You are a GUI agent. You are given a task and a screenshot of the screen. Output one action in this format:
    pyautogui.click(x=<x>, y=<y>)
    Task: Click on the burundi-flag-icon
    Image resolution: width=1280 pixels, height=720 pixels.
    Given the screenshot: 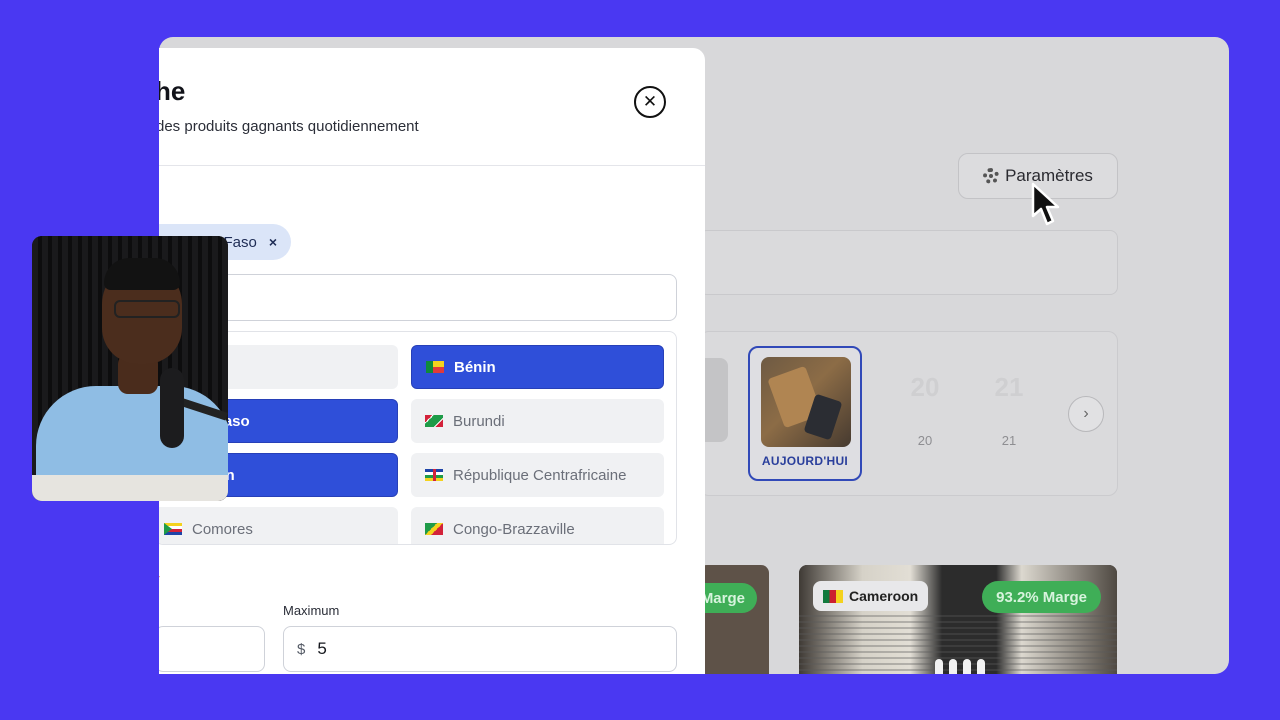 What is the action you would take?
    pyautogui.click(x=434, y=421)
    